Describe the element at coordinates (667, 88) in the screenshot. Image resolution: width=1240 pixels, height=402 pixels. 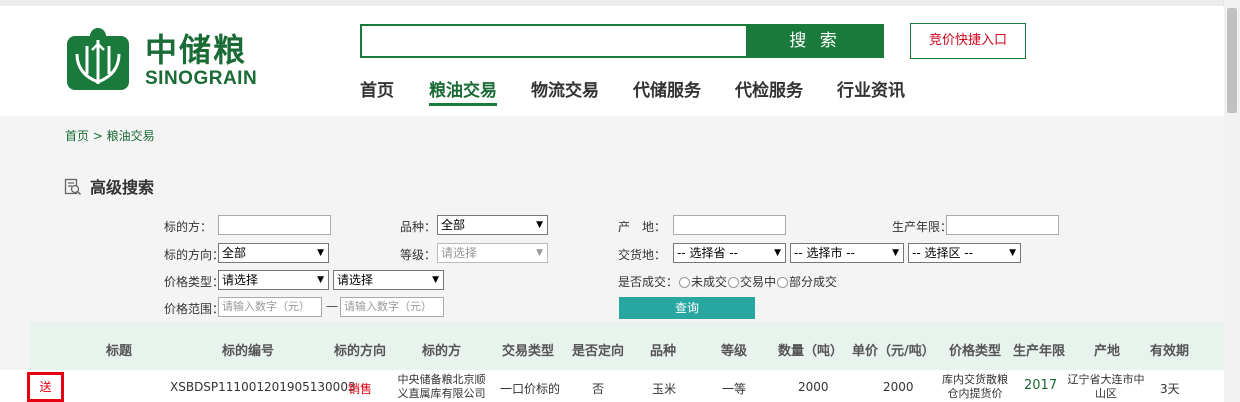
I see `nav-storage-service: 代储服务` at that location.